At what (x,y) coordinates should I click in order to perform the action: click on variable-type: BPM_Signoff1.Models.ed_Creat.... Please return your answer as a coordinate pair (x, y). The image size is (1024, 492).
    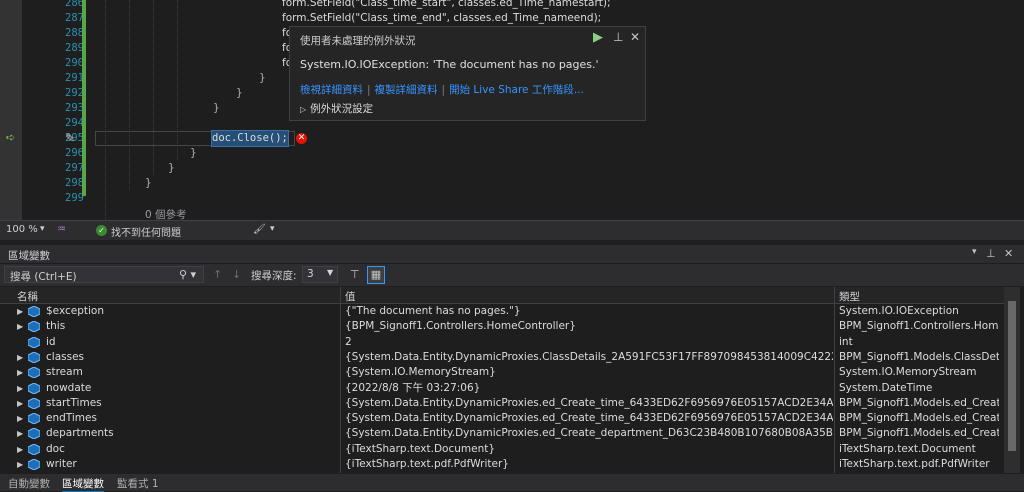
    Looking at the image, I should click on (919, 433).